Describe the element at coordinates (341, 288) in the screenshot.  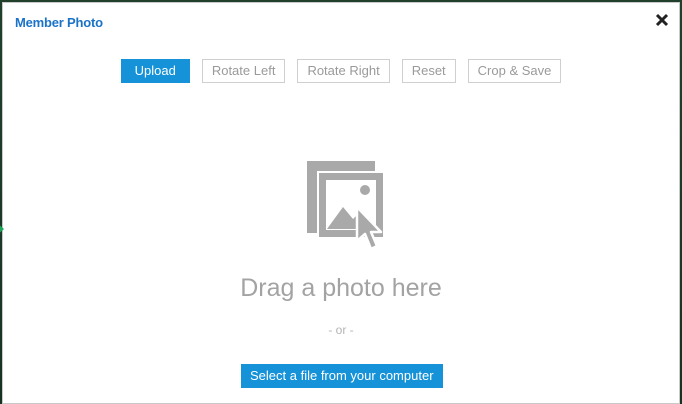
I see `drag-photo-text: Drag a photo here` at that location.